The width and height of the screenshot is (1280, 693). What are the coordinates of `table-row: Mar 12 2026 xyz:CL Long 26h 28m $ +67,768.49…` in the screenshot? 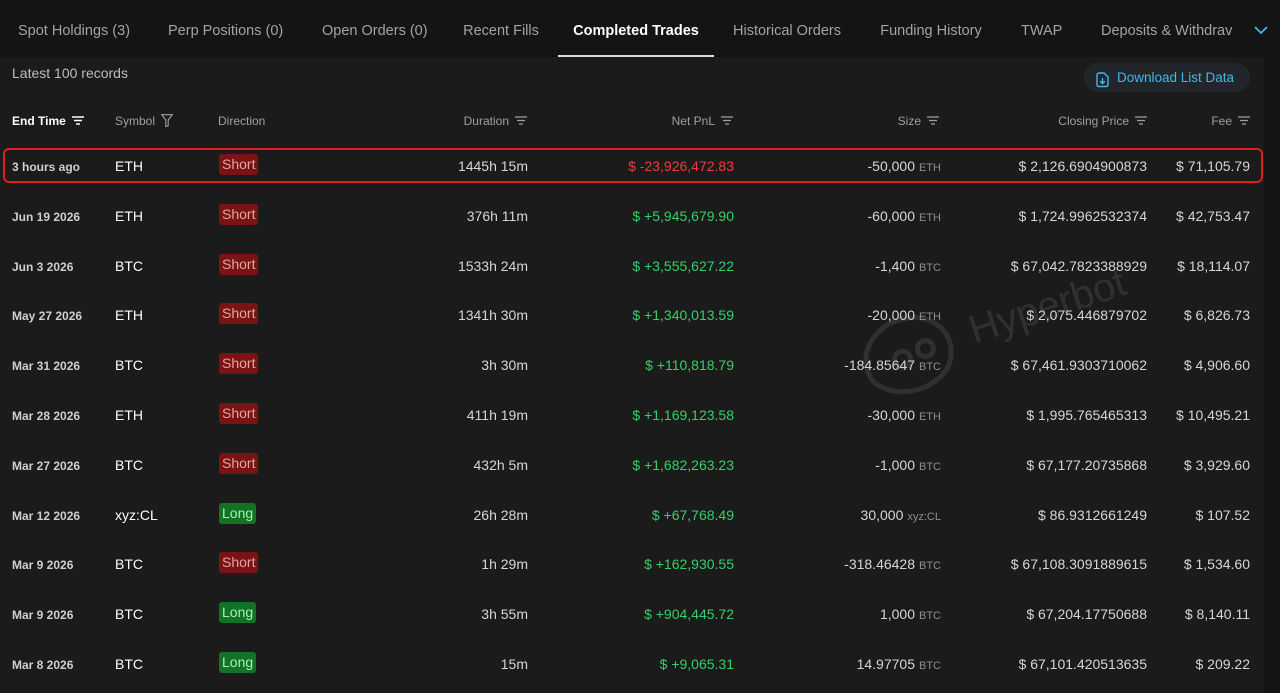 It's located at (632, 515).